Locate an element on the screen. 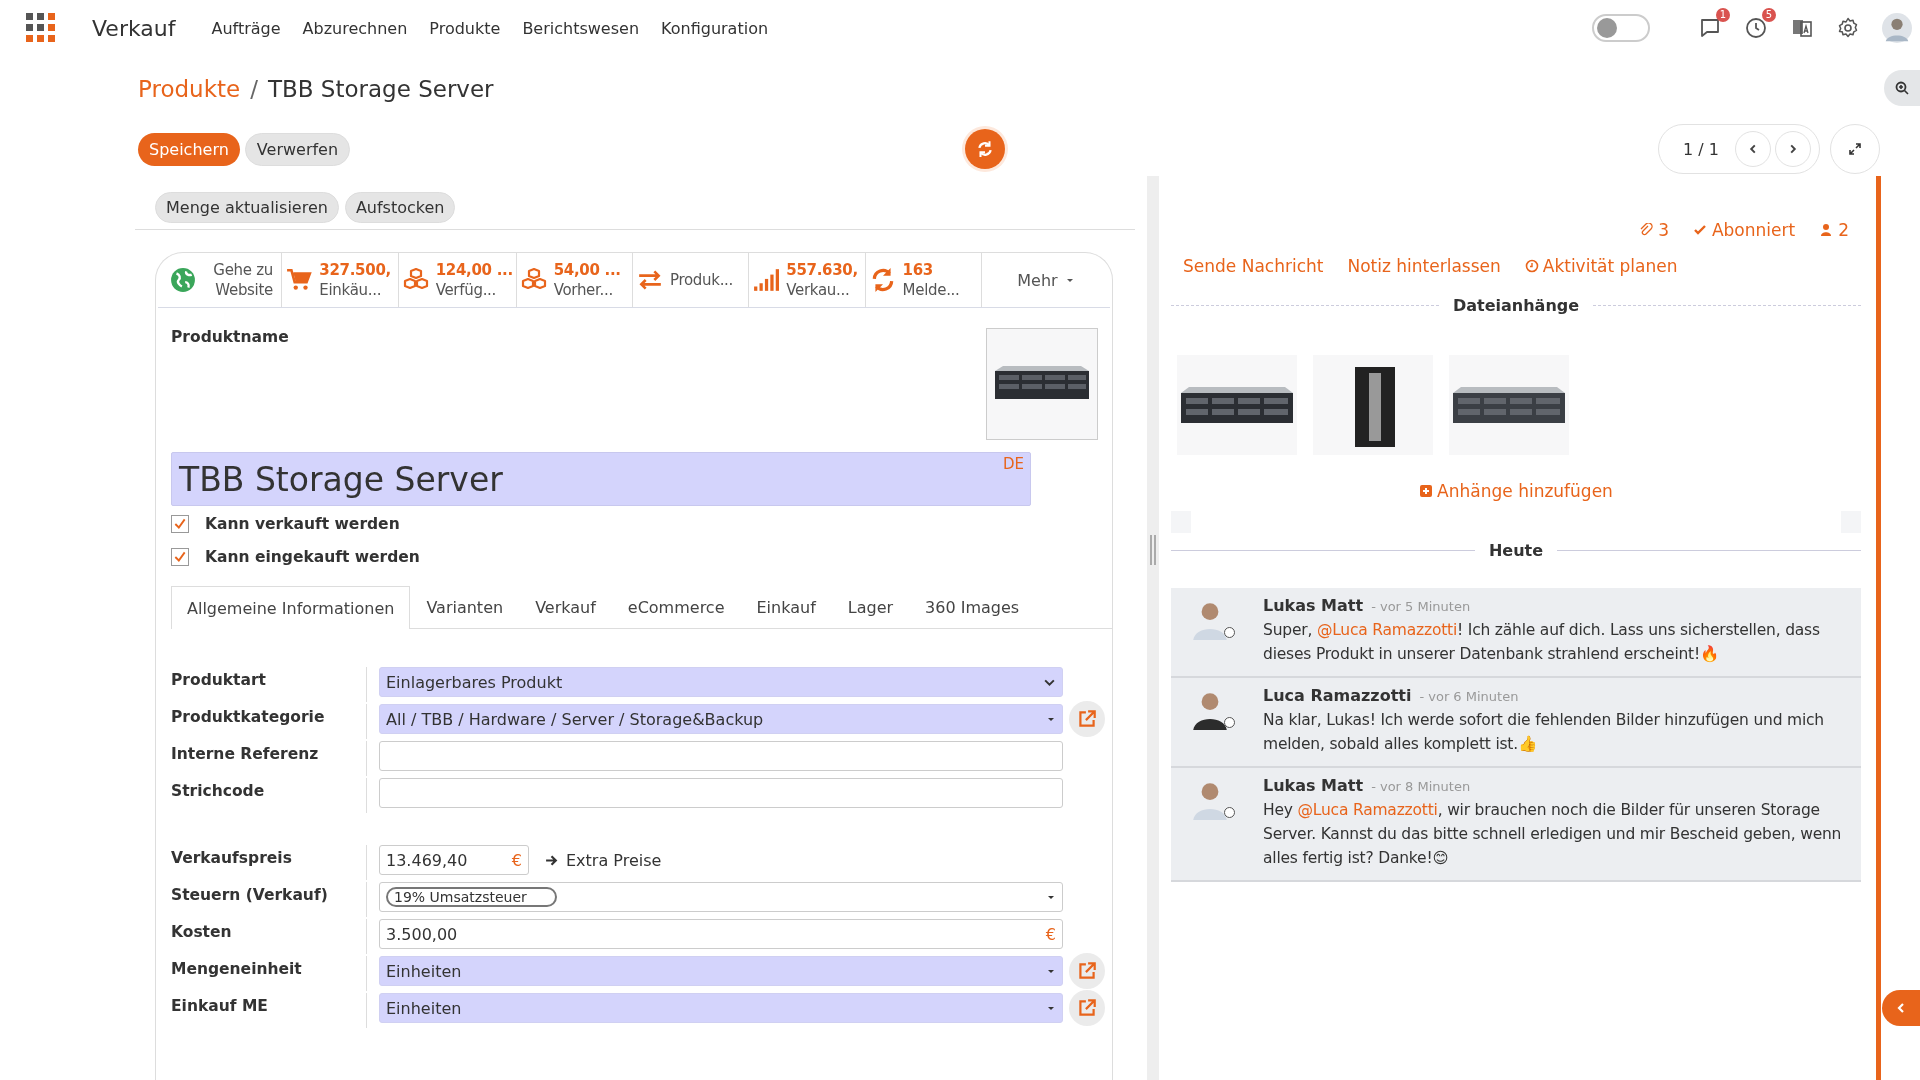 The width and height of the screenshot is (1920, 1080). message-text: Super, @Luca Ramazzotti! Ich zähle auf dich. Lass uns sicherstellen, dass dieses Produkt in unserer Datenbank strahlend erscheint!🔥 is located at coordinates (1542, 642).